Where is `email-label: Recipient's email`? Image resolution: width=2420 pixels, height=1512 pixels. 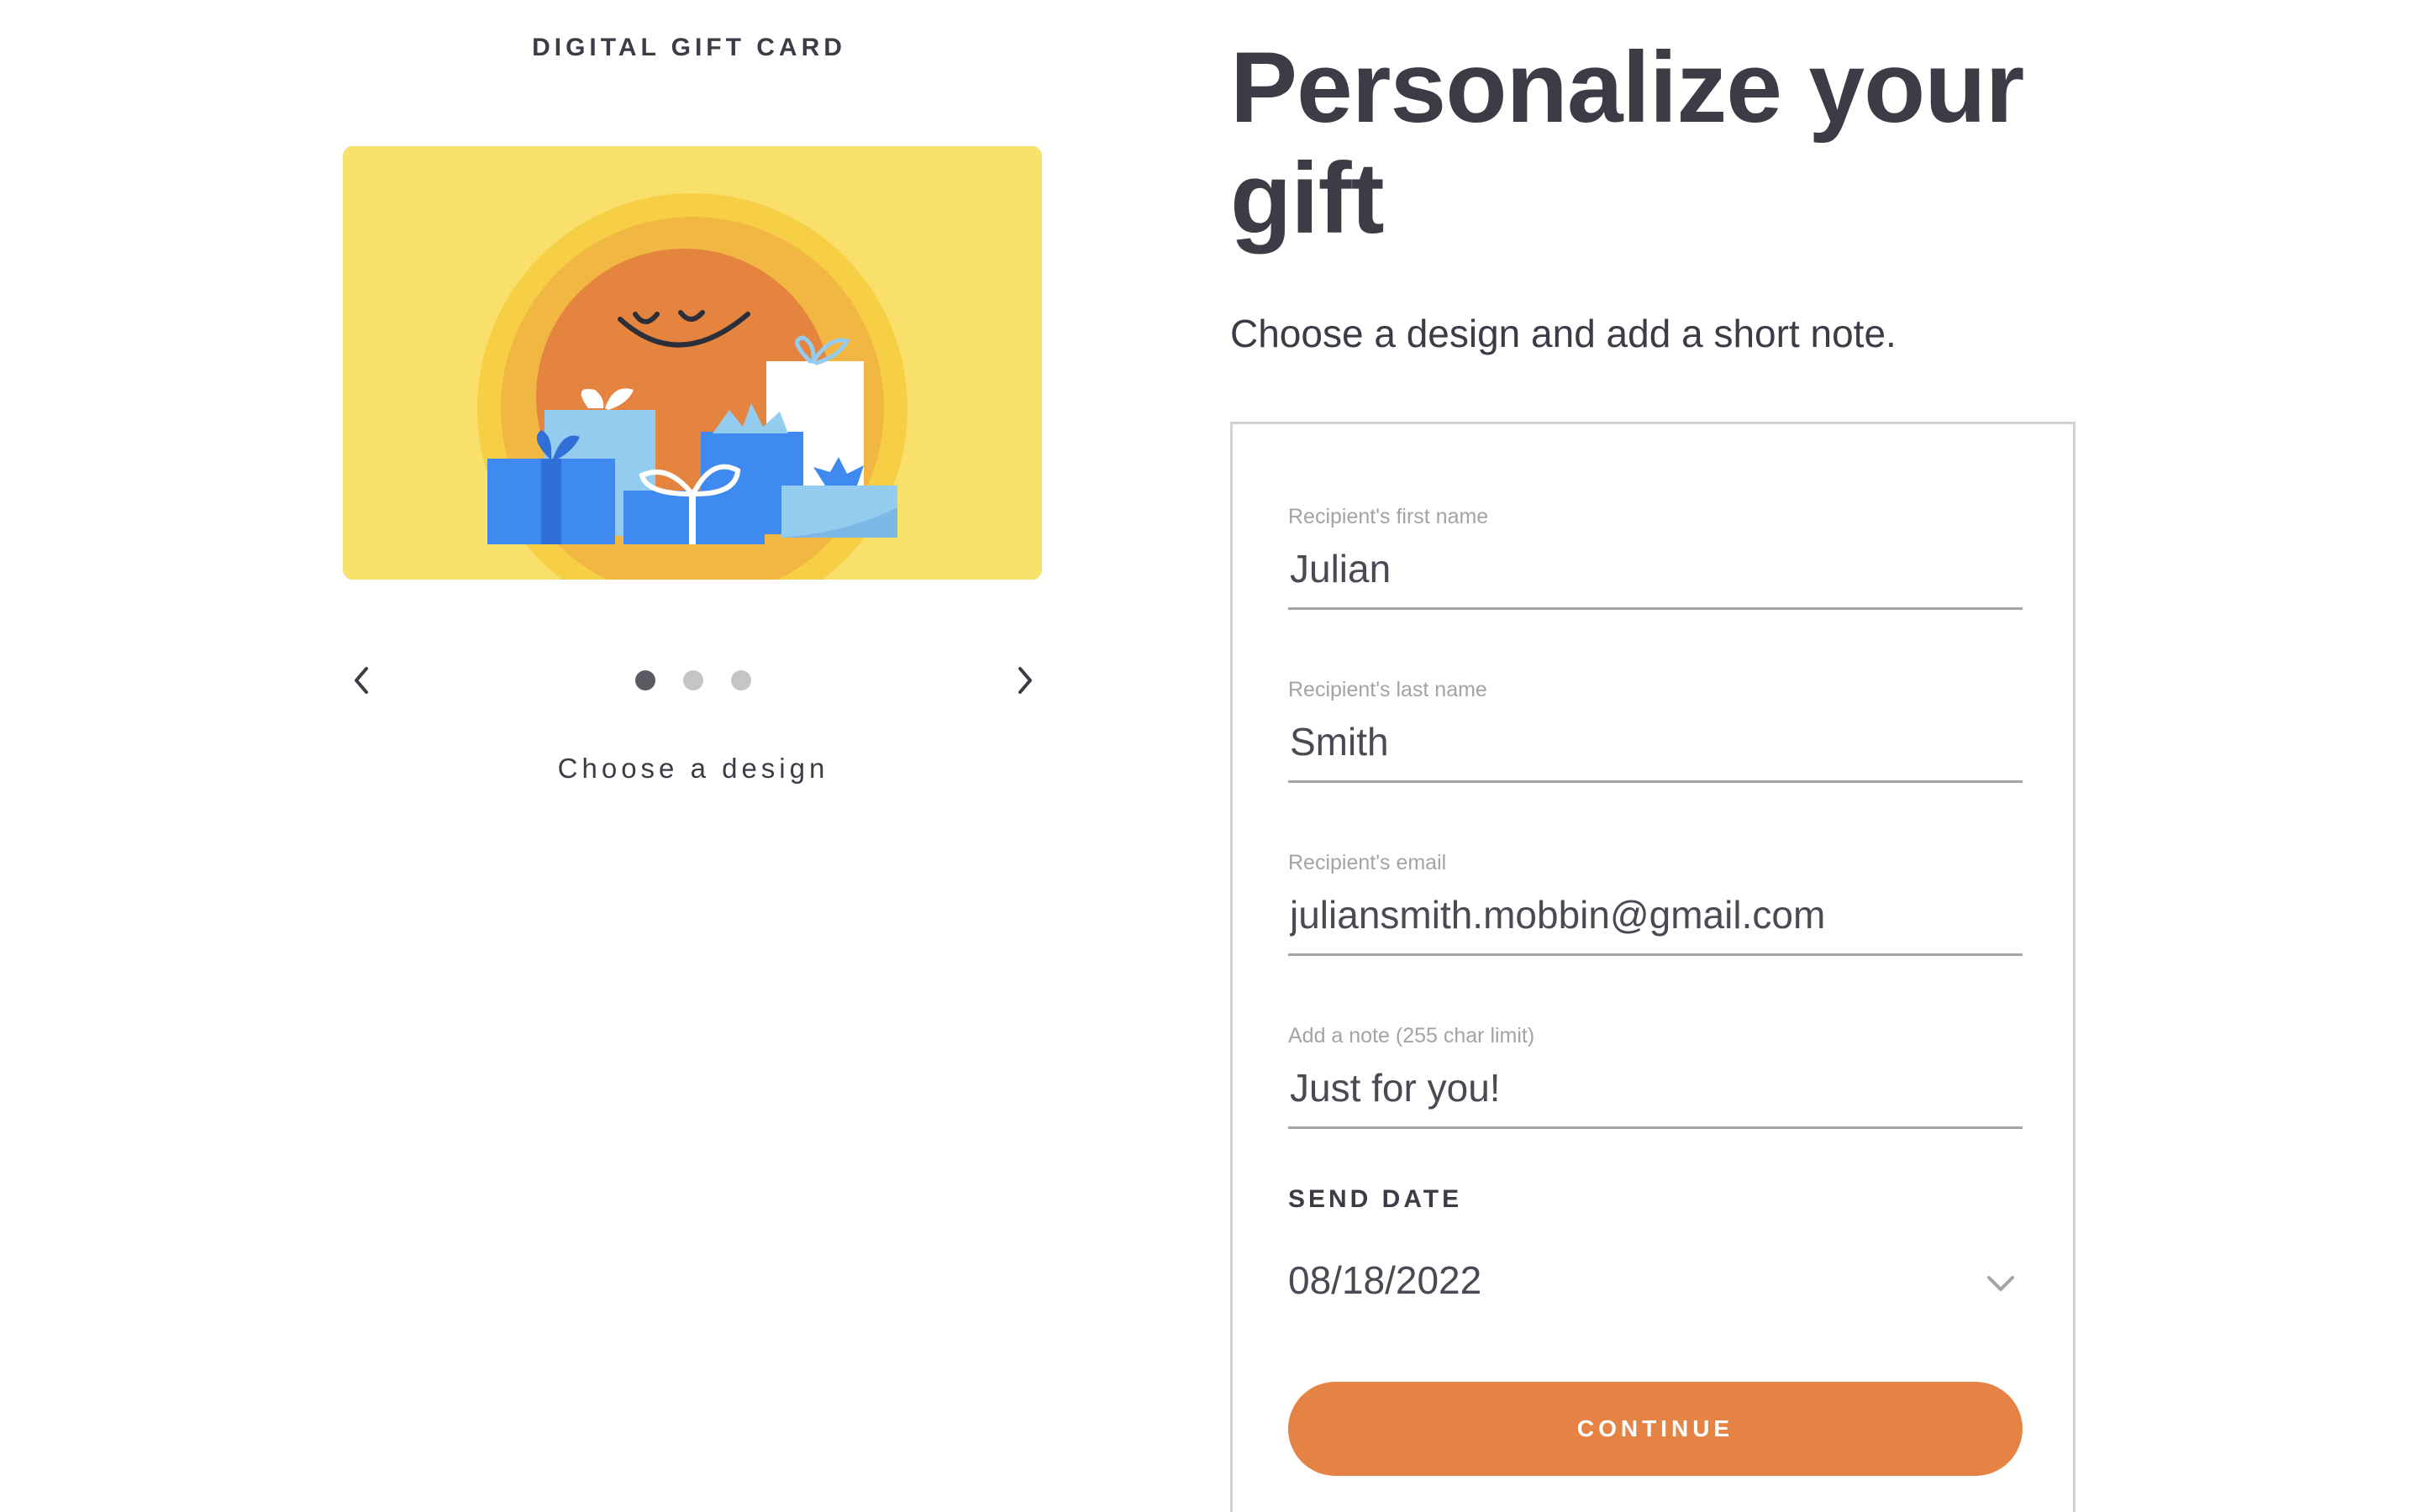
email-label: Recipient's email is located at coordinates (1367, 862).